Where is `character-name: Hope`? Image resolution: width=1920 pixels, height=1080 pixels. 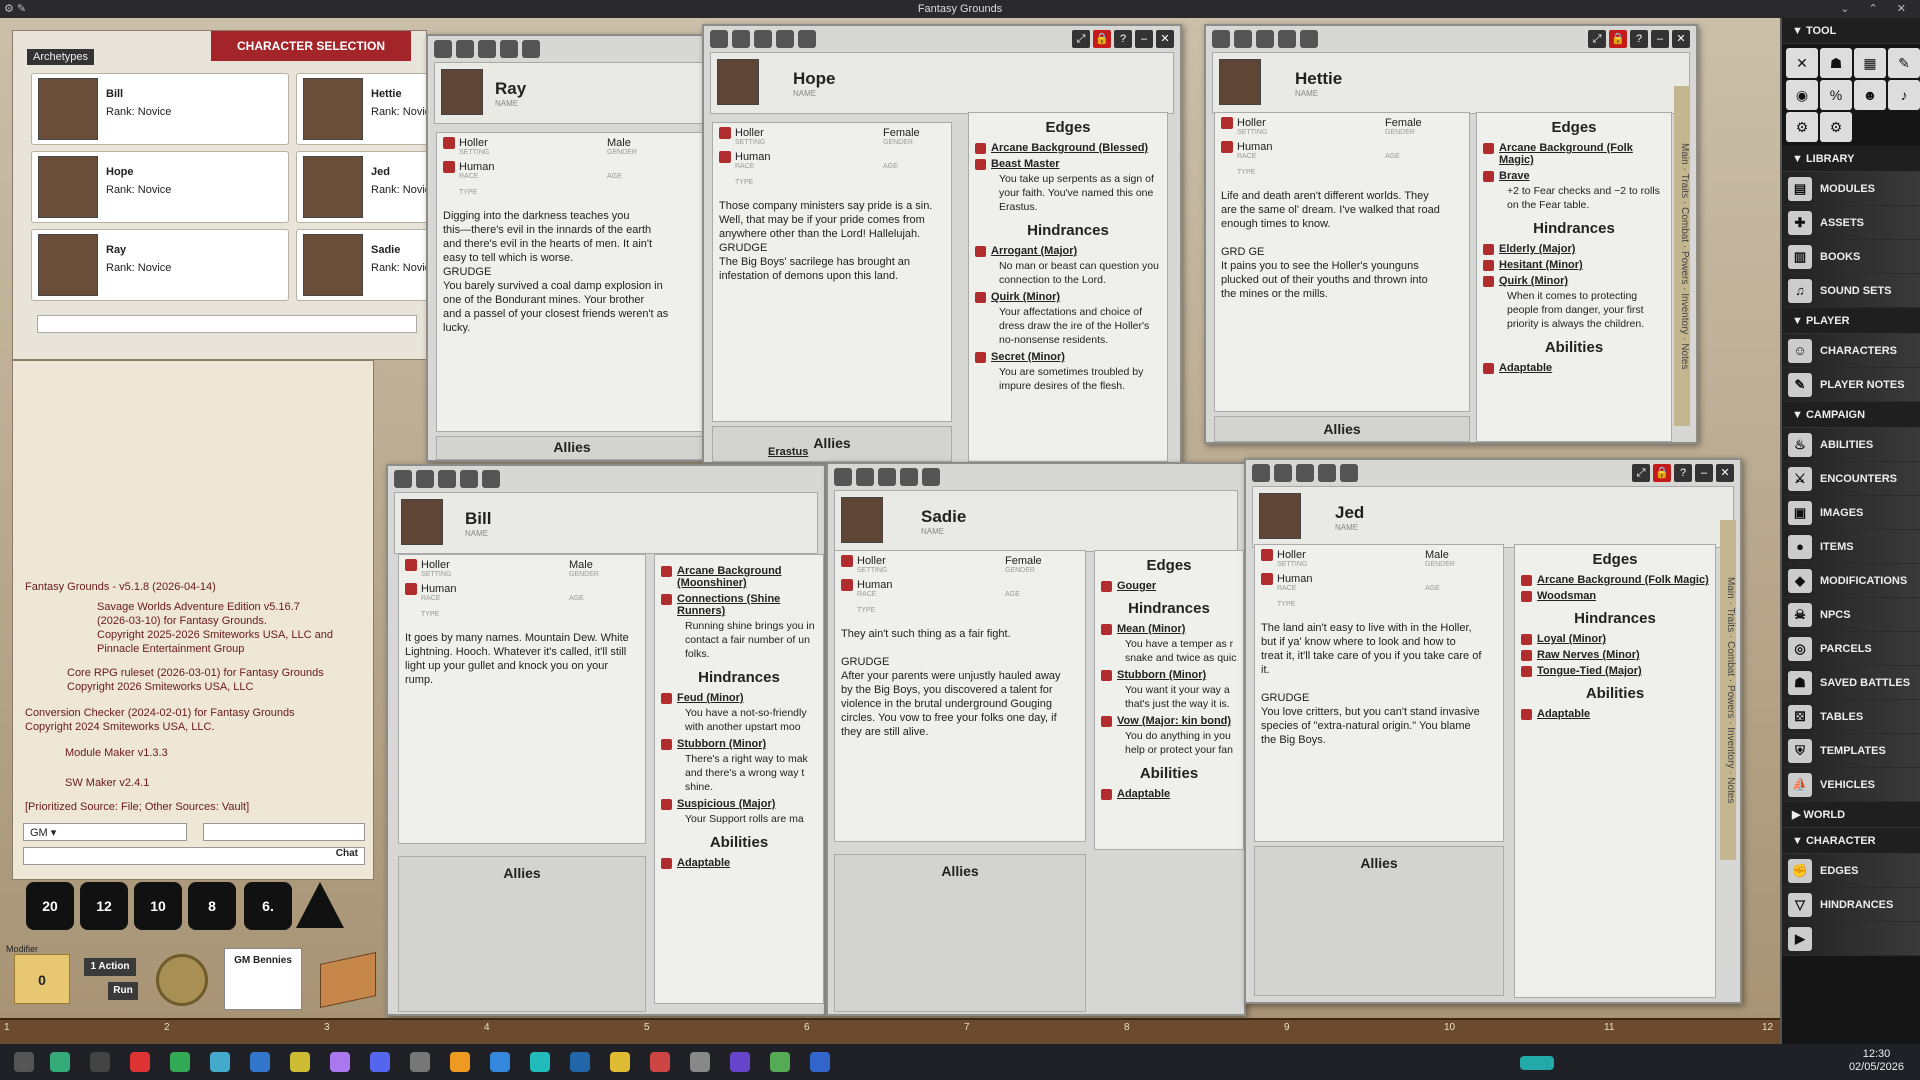 character-name: Hope is located at coordinates (814, 79).